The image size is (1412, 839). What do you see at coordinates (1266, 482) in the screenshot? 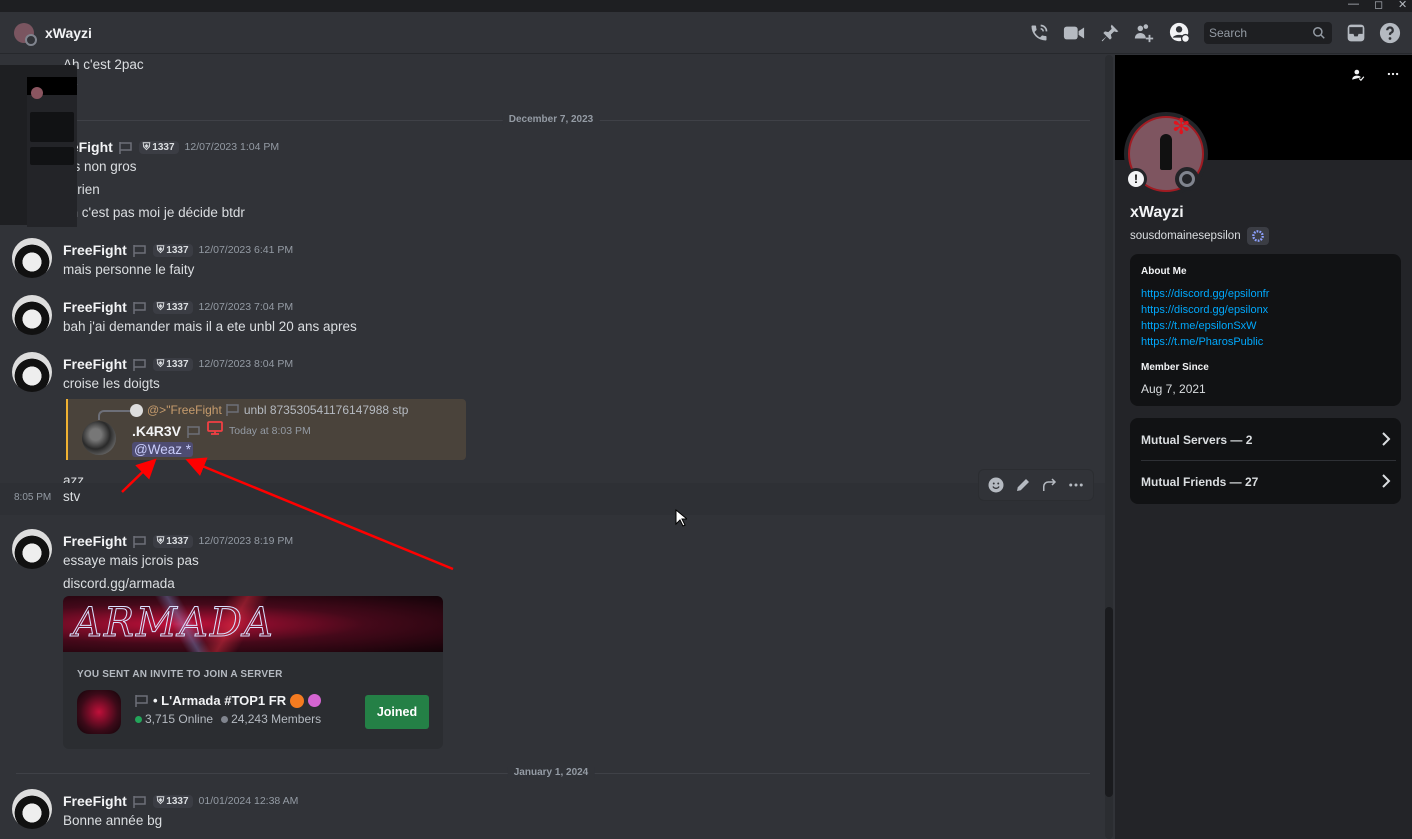
I see `mutual-friends-row: Mutual Friends — 27` at bounding box center [1266, 482].